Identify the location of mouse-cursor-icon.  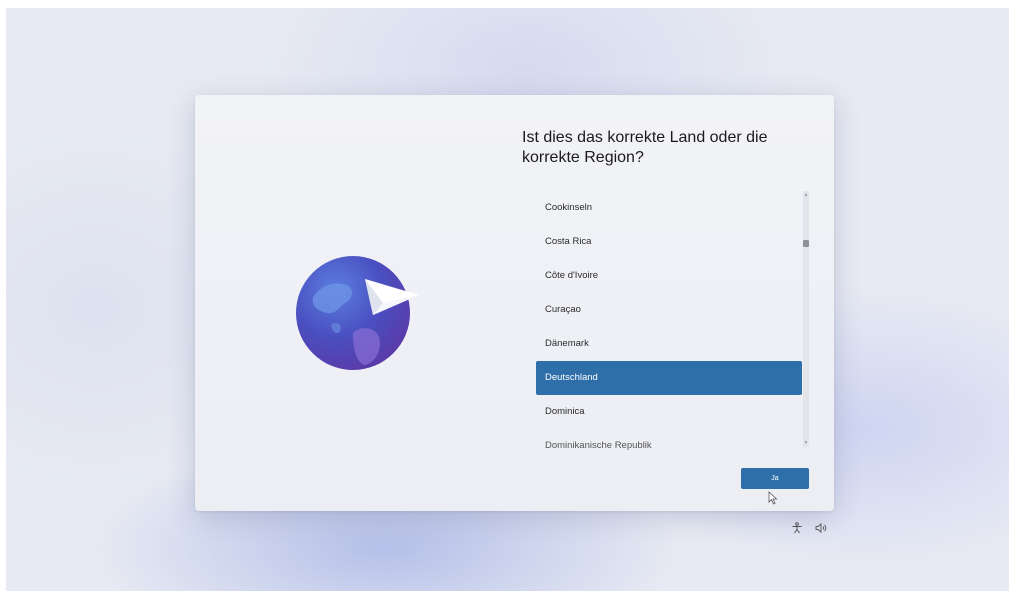
(773, 498).